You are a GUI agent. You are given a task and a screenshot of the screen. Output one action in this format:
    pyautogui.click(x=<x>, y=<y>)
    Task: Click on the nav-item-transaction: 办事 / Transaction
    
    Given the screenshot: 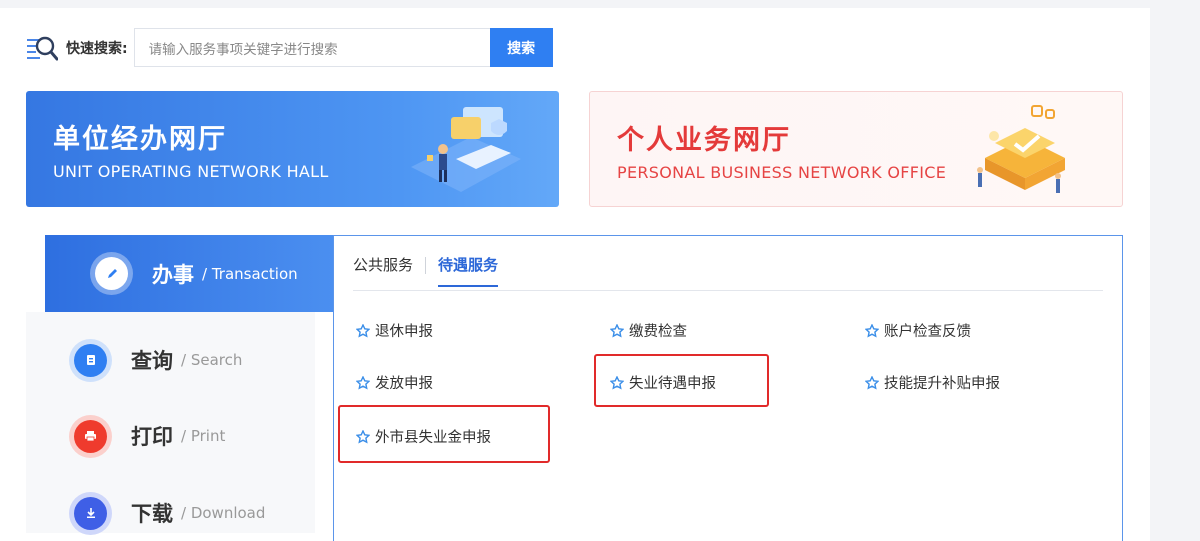 What is the action you would take?
    pyautogui.click(x=189, y=273)
    